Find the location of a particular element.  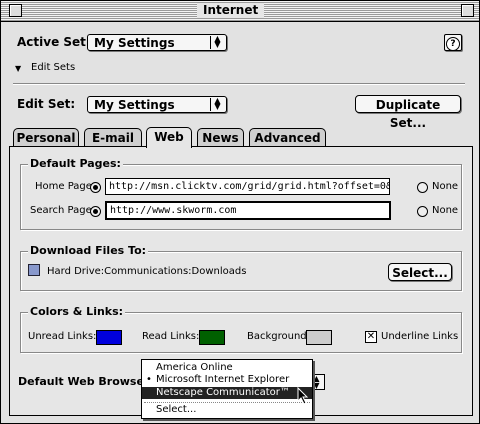

edit-set-value: My Settings is located at coordinates (134, 105).